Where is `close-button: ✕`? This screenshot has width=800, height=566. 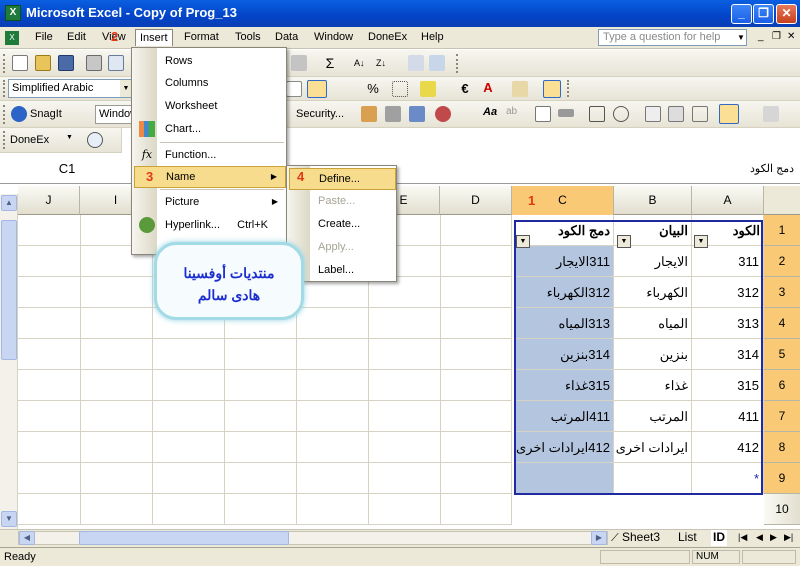 close-button: ✕ is located at coordinates (786, 14).